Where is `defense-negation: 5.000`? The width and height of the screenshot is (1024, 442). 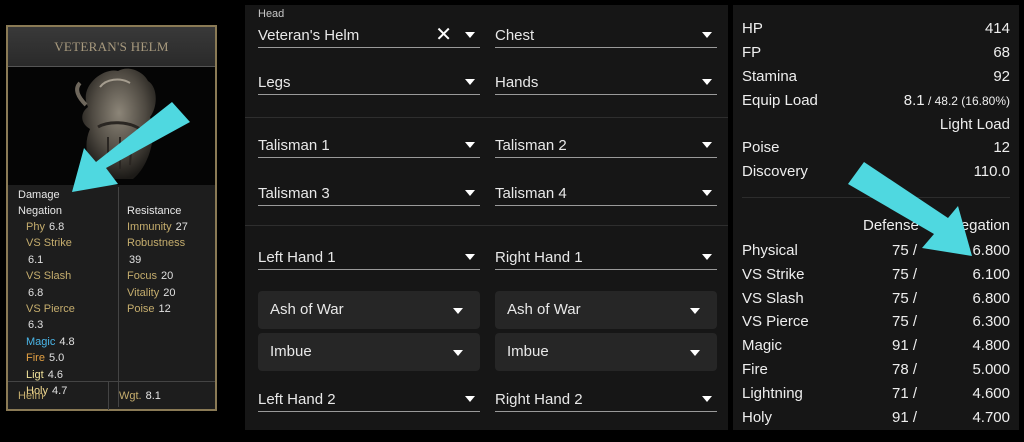
defense-negation: 5.000 is located at coordinates (991, 369).